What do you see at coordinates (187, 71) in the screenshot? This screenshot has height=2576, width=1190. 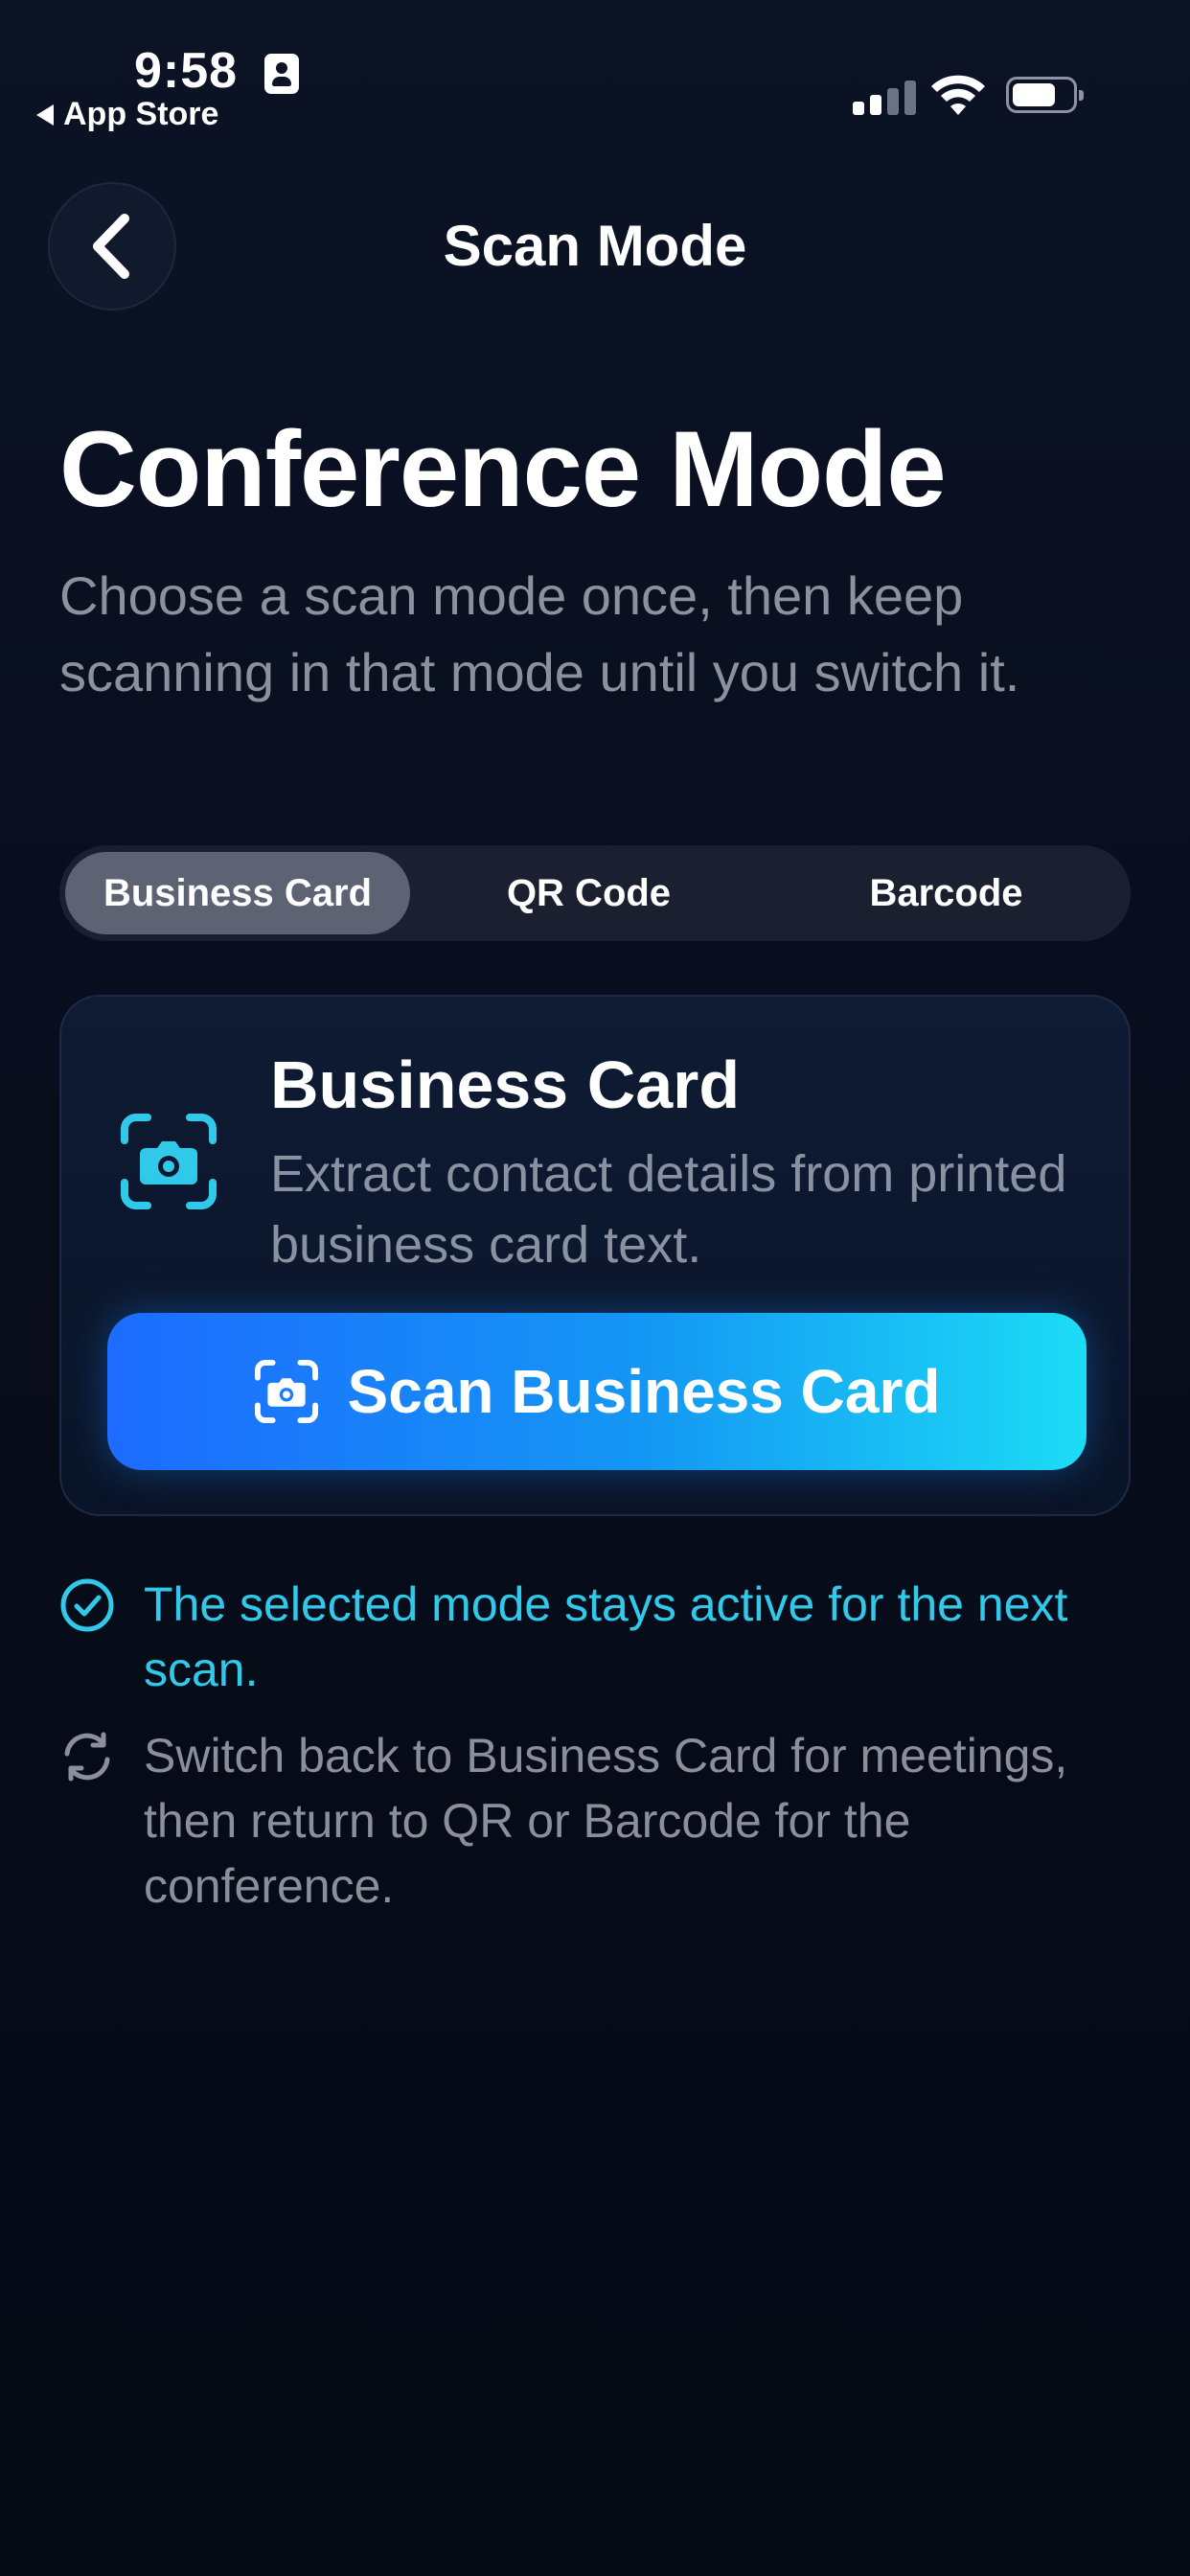 I see `status-time: 9:58` at bounding box center [187, 71].